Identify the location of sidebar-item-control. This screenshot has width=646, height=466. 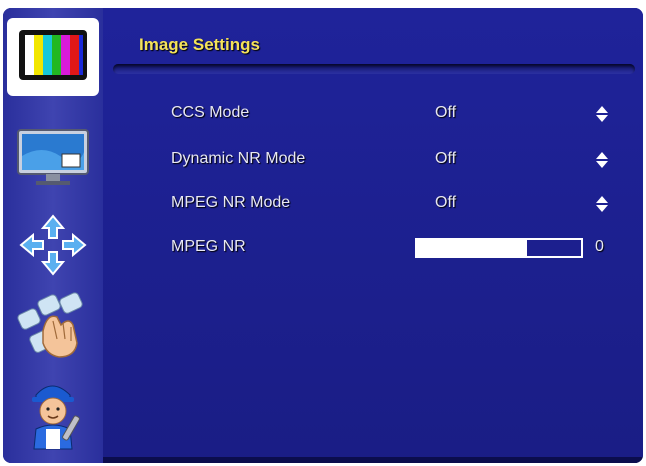
(53, 327).